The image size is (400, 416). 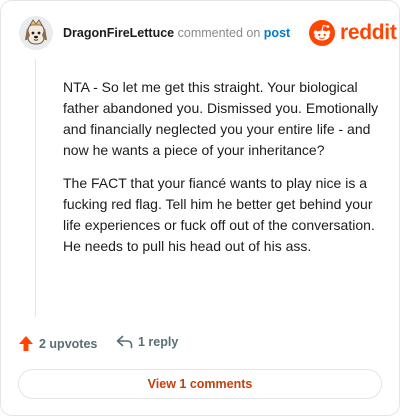 I want to click on user-avatar, so click(x=36, y=33).